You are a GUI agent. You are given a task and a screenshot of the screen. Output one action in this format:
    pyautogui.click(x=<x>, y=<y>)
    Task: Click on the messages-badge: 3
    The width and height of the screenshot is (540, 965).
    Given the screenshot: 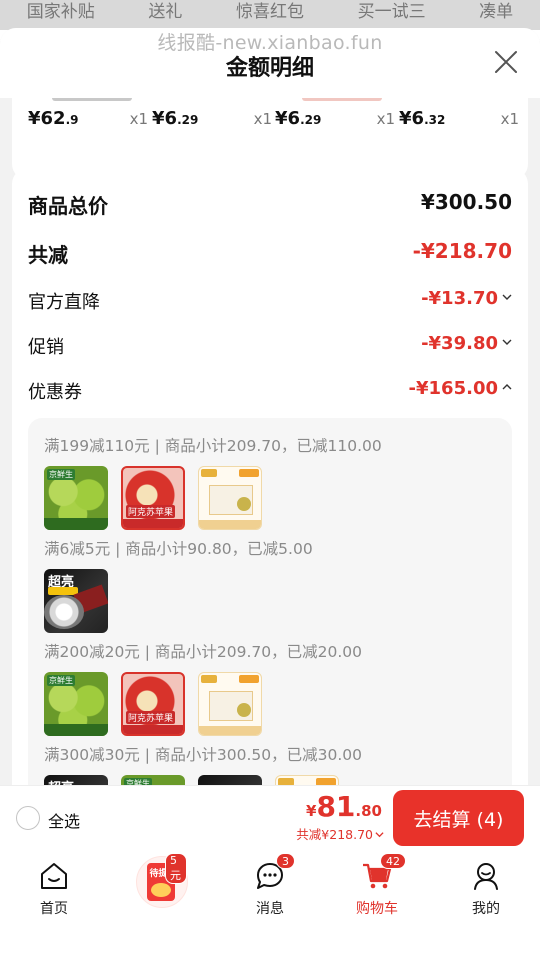 What is the action you would take?
    pyautogui.click(x=285, y=861)
    